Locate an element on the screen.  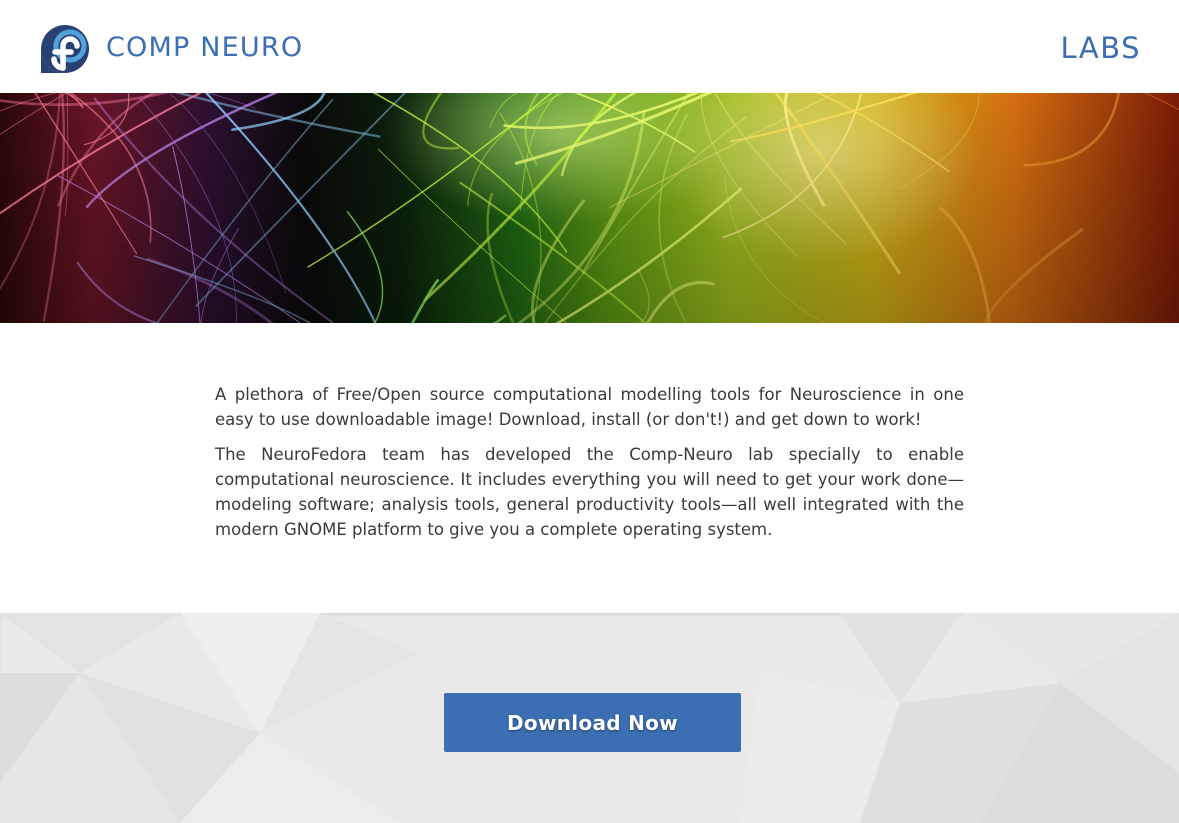
labs-link: LABS is located at coordinates (1101, 48).